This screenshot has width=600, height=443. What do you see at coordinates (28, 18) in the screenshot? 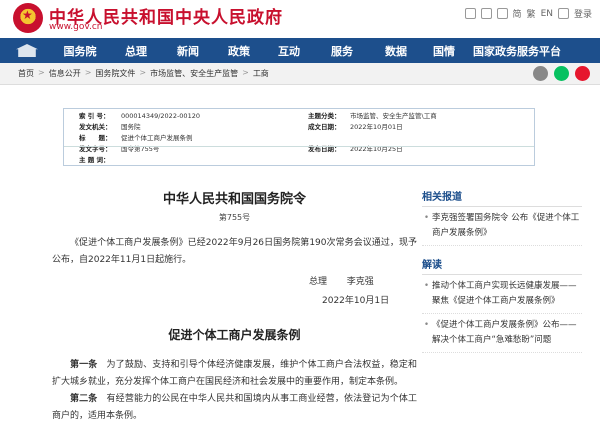
I see `national-emblem-logo` at bounding box center [28, 18].